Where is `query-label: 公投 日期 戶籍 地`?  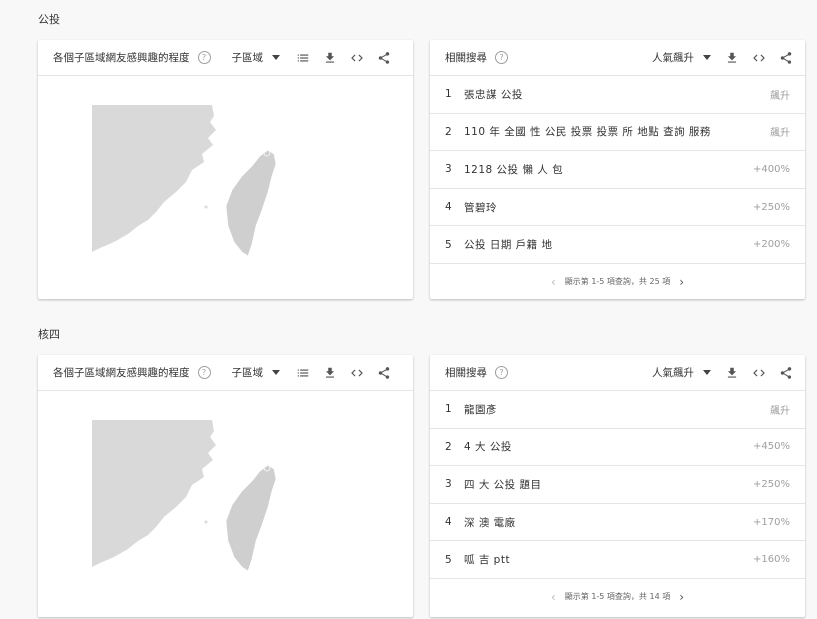 query-label: 公投 日期 戶籍 地 is located at coordinates (508, 245).